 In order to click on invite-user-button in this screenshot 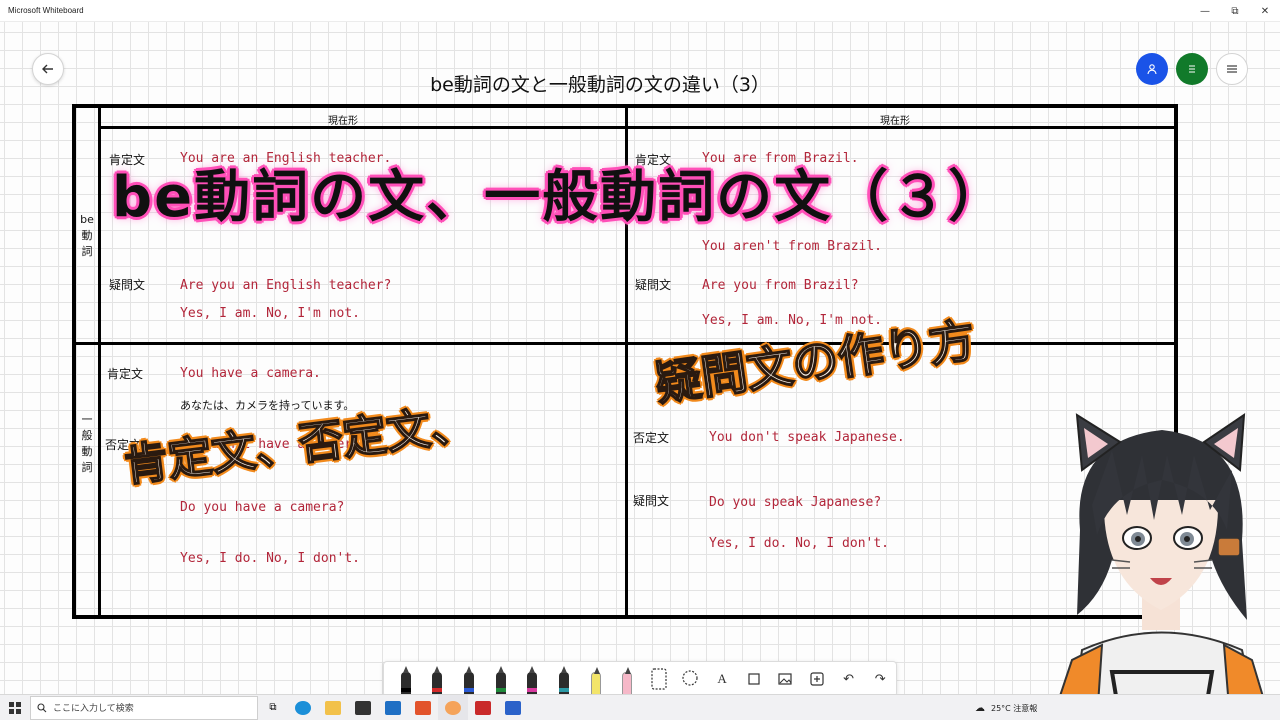, I will do `click(1152, 69)`.